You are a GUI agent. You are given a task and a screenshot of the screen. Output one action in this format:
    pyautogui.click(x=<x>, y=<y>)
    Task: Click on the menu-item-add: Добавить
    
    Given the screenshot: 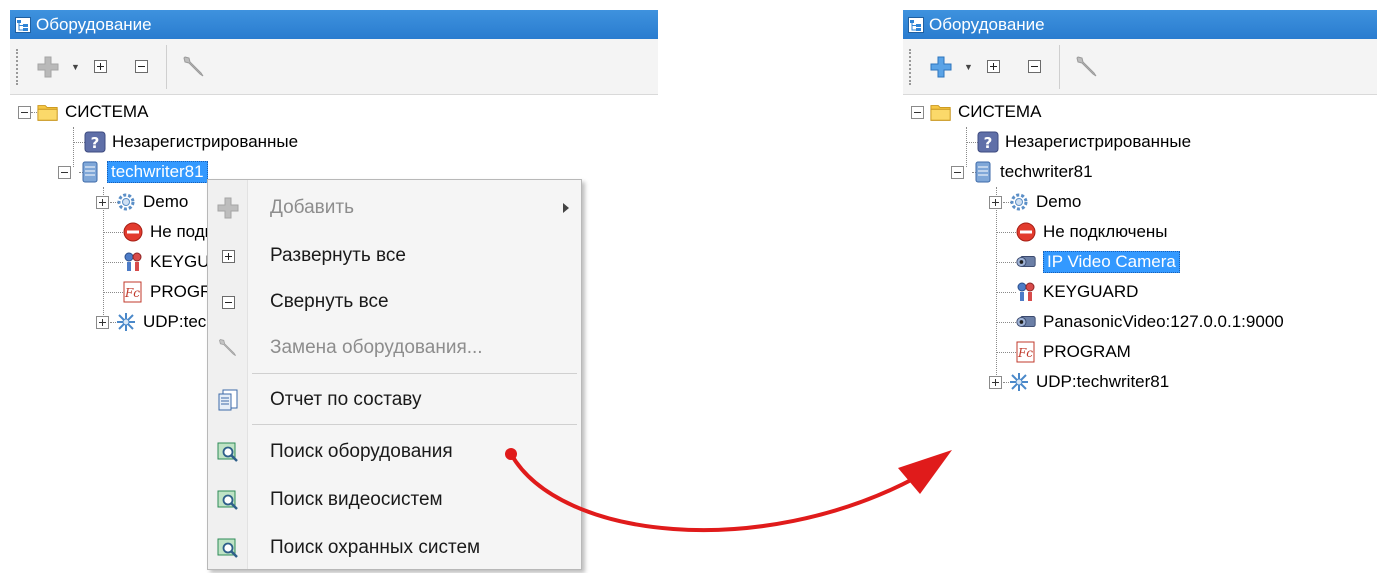 What is the action you would take?
    pyautogui.click(x=394, y=208)
    